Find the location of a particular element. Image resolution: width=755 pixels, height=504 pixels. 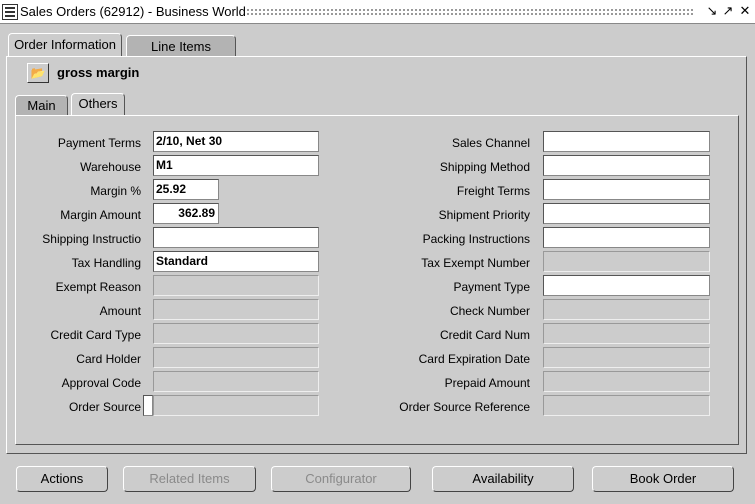

oracle-forms-icon is located at coordinates (10, 12).